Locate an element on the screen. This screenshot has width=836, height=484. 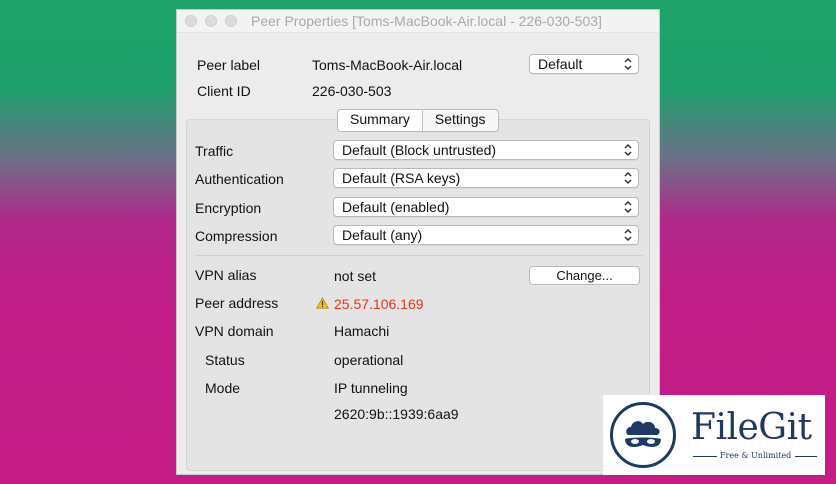
vpn-alias-value: not set is located at coordinates (355, 276).